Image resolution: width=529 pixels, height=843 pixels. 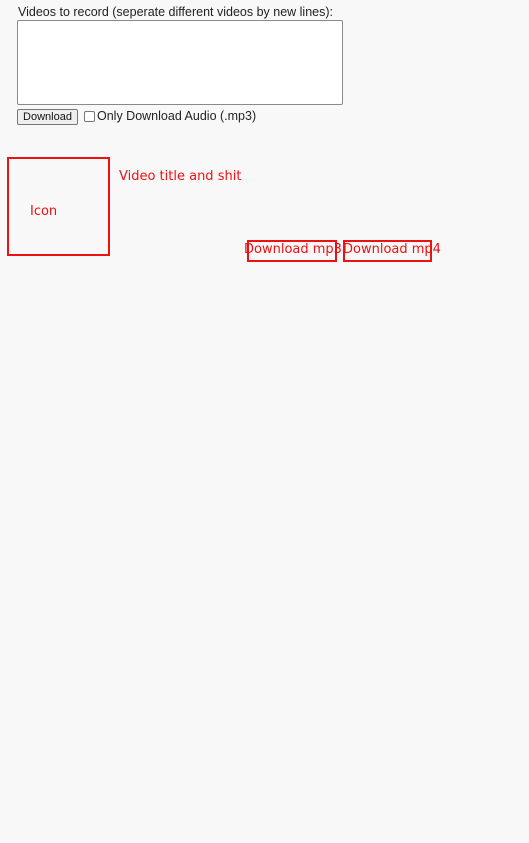 I want to click on videos-textarea, so click(x=180, y=62).